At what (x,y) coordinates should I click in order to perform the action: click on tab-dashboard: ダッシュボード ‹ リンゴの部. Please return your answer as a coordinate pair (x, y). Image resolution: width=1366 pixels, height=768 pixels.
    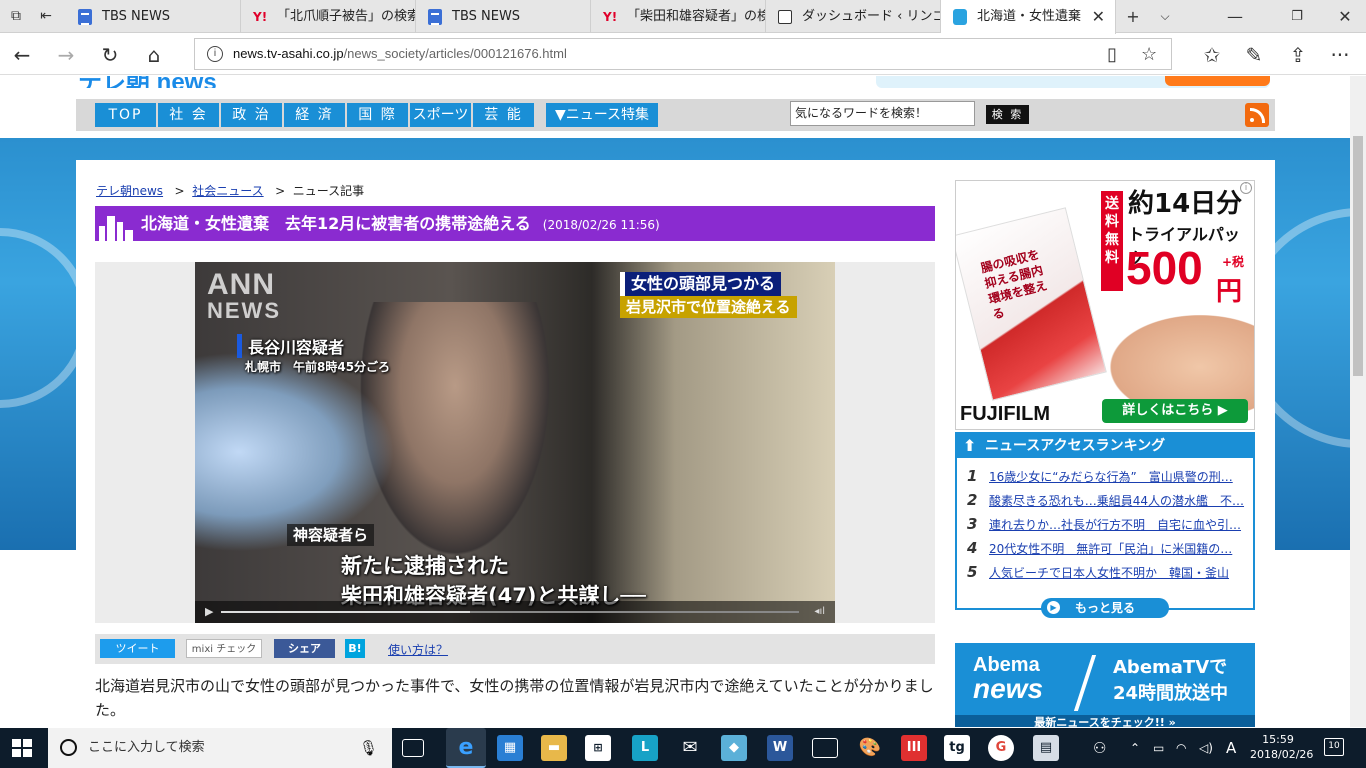
    Looking at the image, I should click on (853, 16).